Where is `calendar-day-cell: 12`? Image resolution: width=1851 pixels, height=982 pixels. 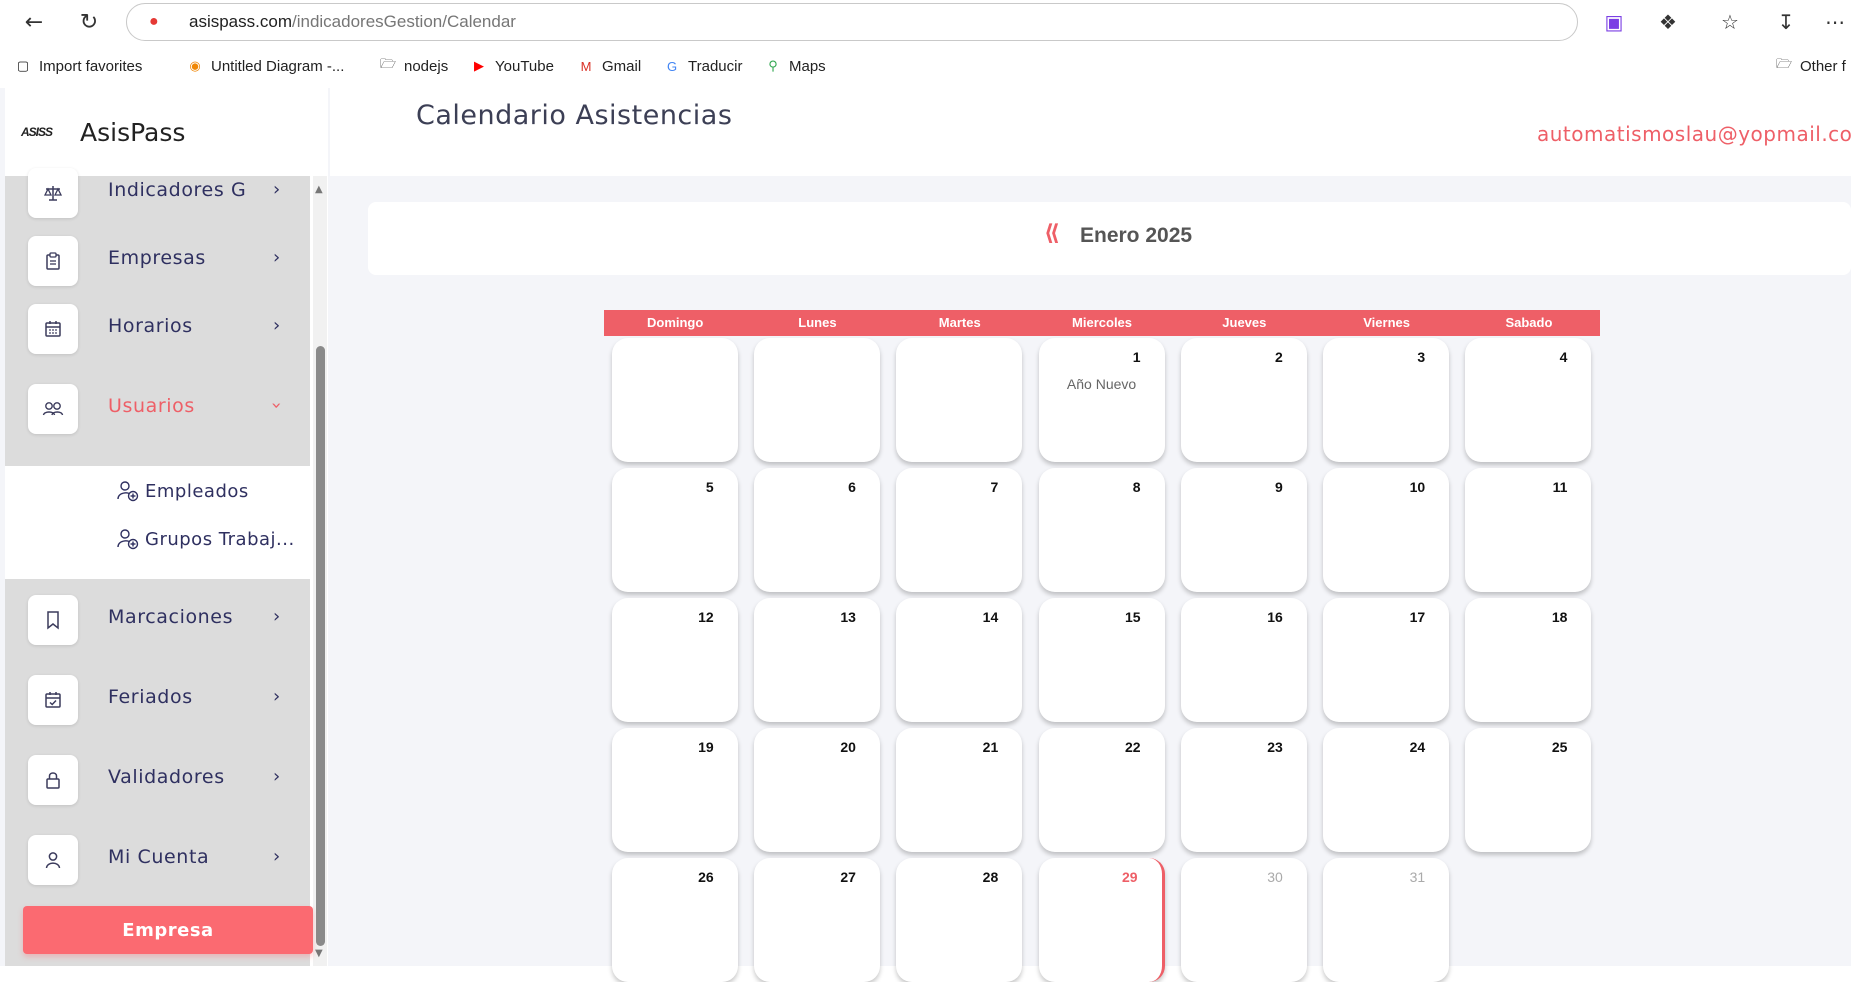 calendar-day-cell: 12 is located at coordinates (674, 660).